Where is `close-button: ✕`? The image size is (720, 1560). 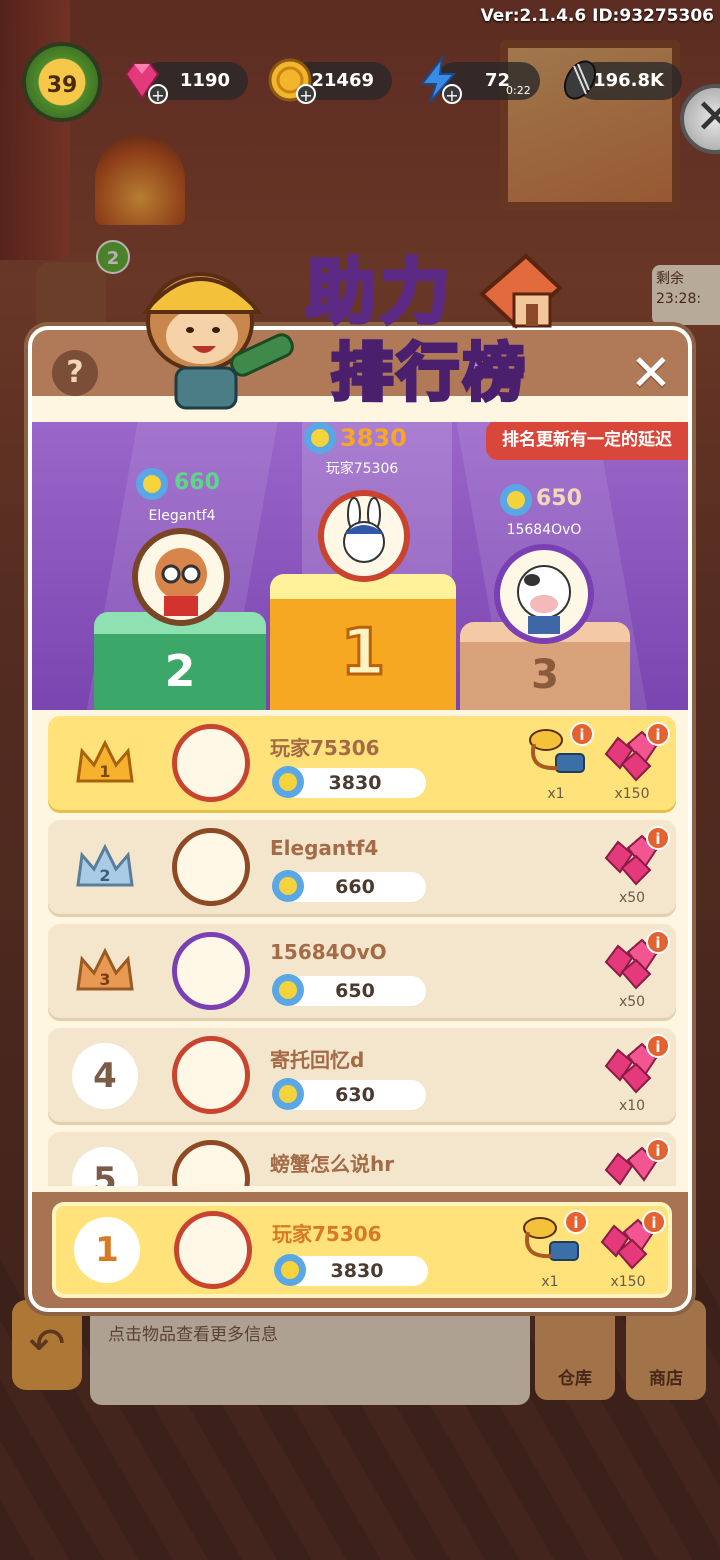 close-button: ✕ is located at coordinates (651, 373).